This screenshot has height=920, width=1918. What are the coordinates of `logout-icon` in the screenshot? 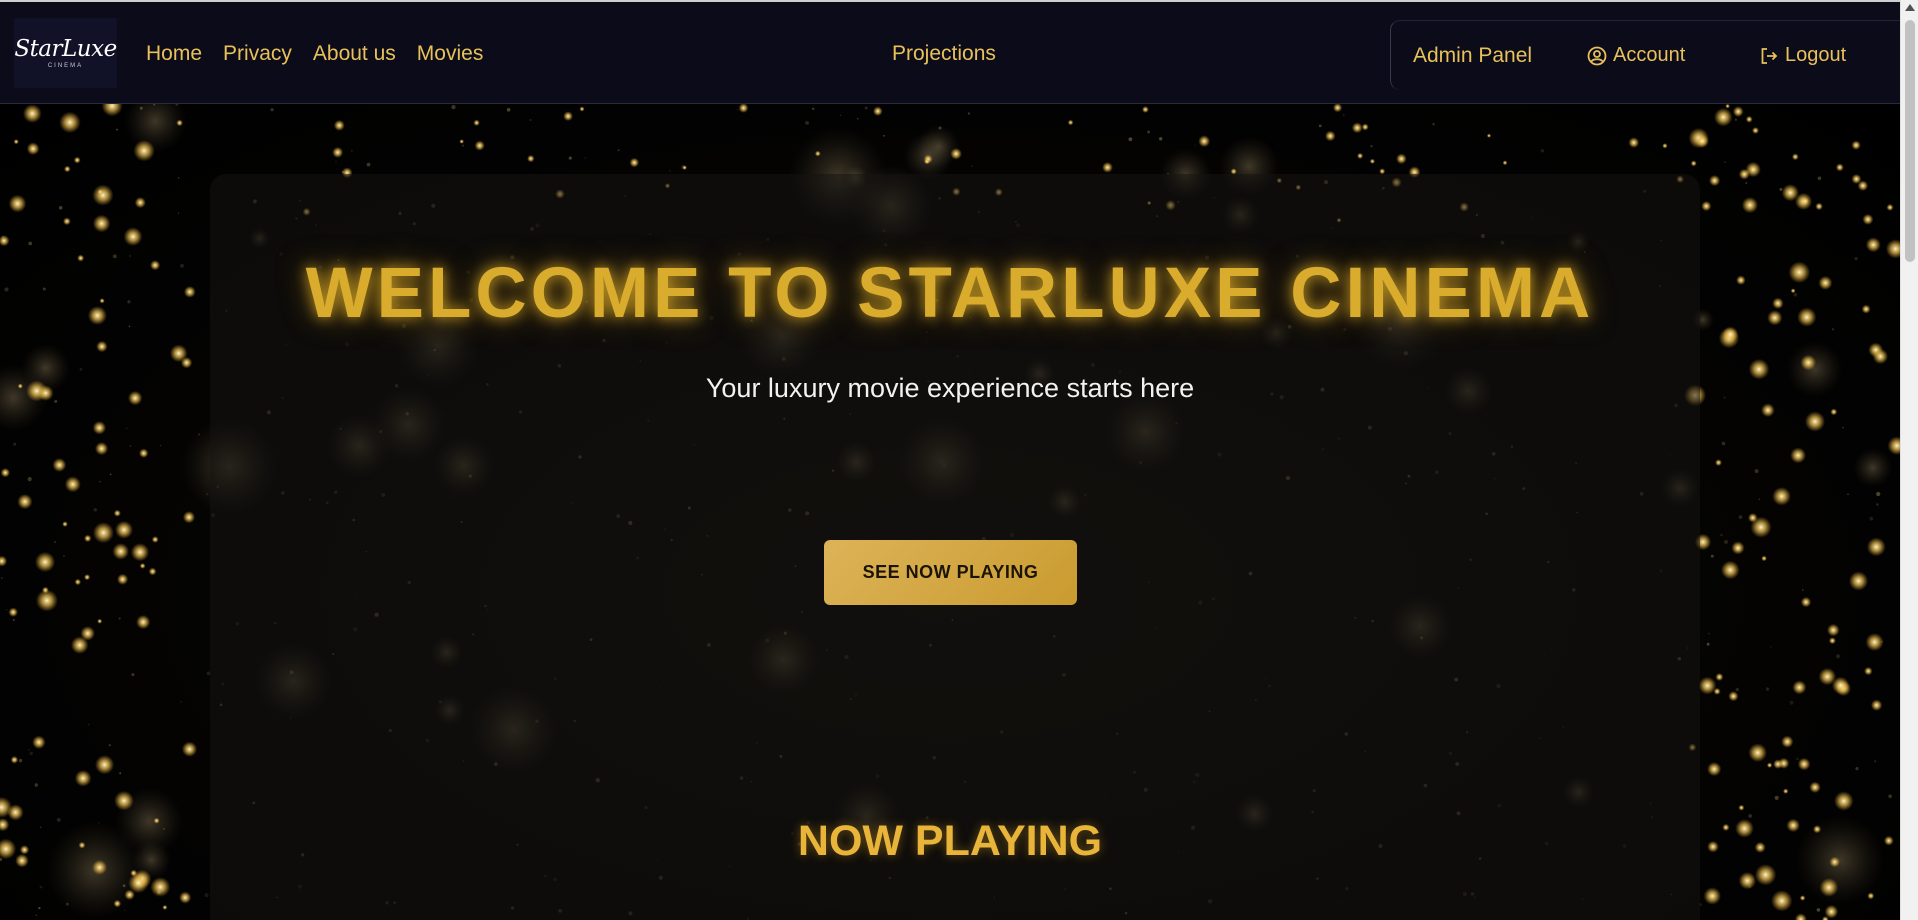 It's located at (1769, 56).